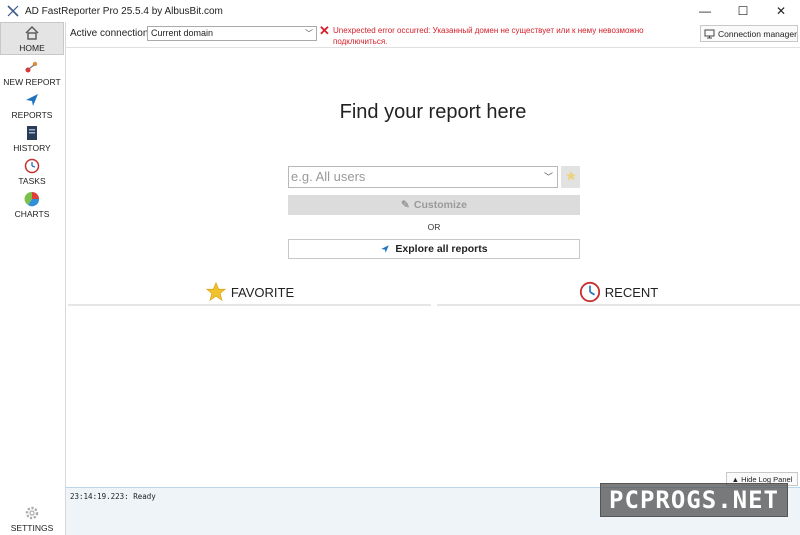  Describe the element at coordinates (32, 67) in the screenshot. I see `new-report-icon` at that location.